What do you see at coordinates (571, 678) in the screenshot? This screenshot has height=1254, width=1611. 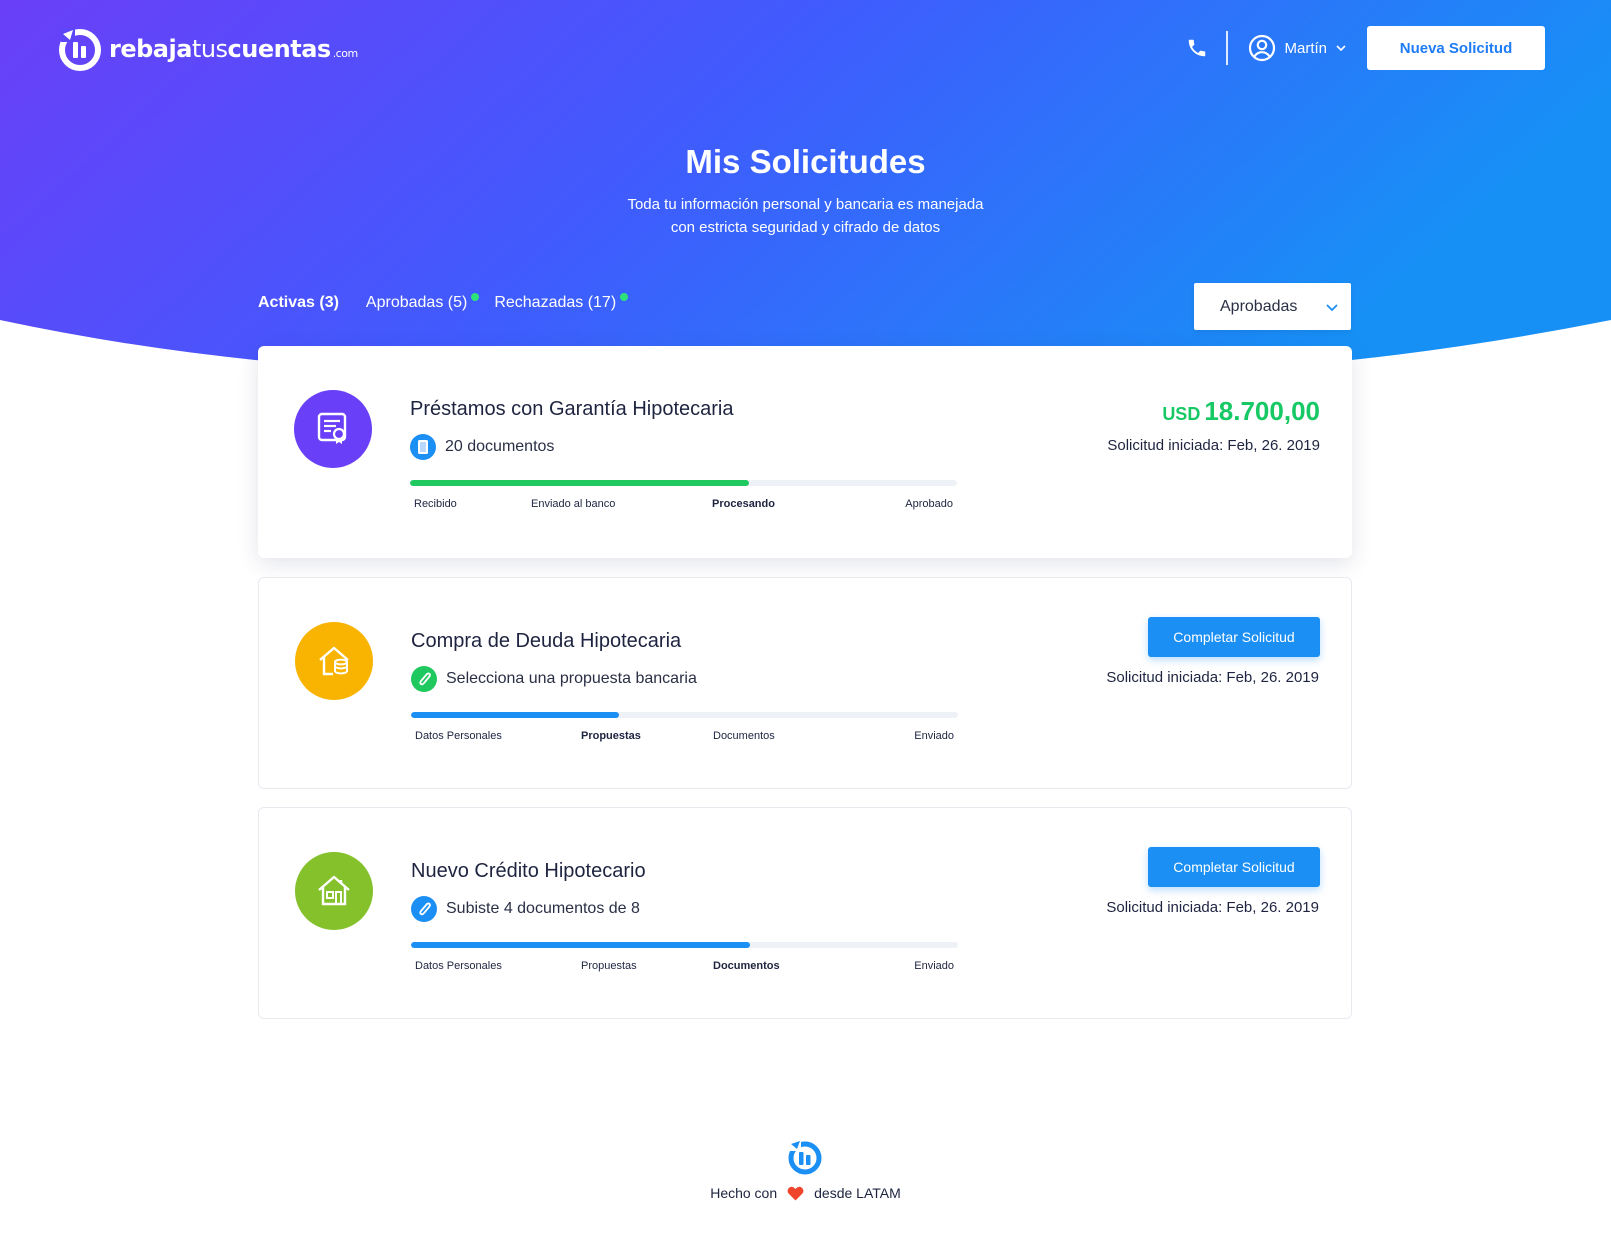 I see `card-status-text: Selecciona una propuesta bancaria` at bounding box center [571, 678].